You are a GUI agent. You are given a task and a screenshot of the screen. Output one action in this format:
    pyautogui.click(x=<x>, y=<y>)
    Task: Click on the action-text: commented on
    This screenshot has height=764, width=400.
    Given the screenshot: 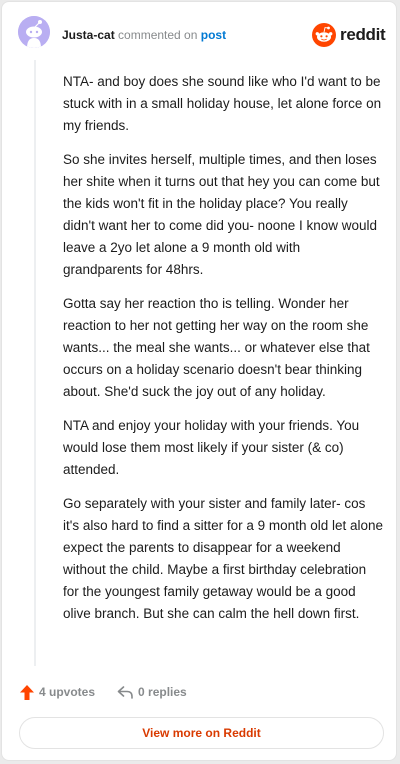 What is the action you would take?
    pyautogui.click(x=158, y=35)
    